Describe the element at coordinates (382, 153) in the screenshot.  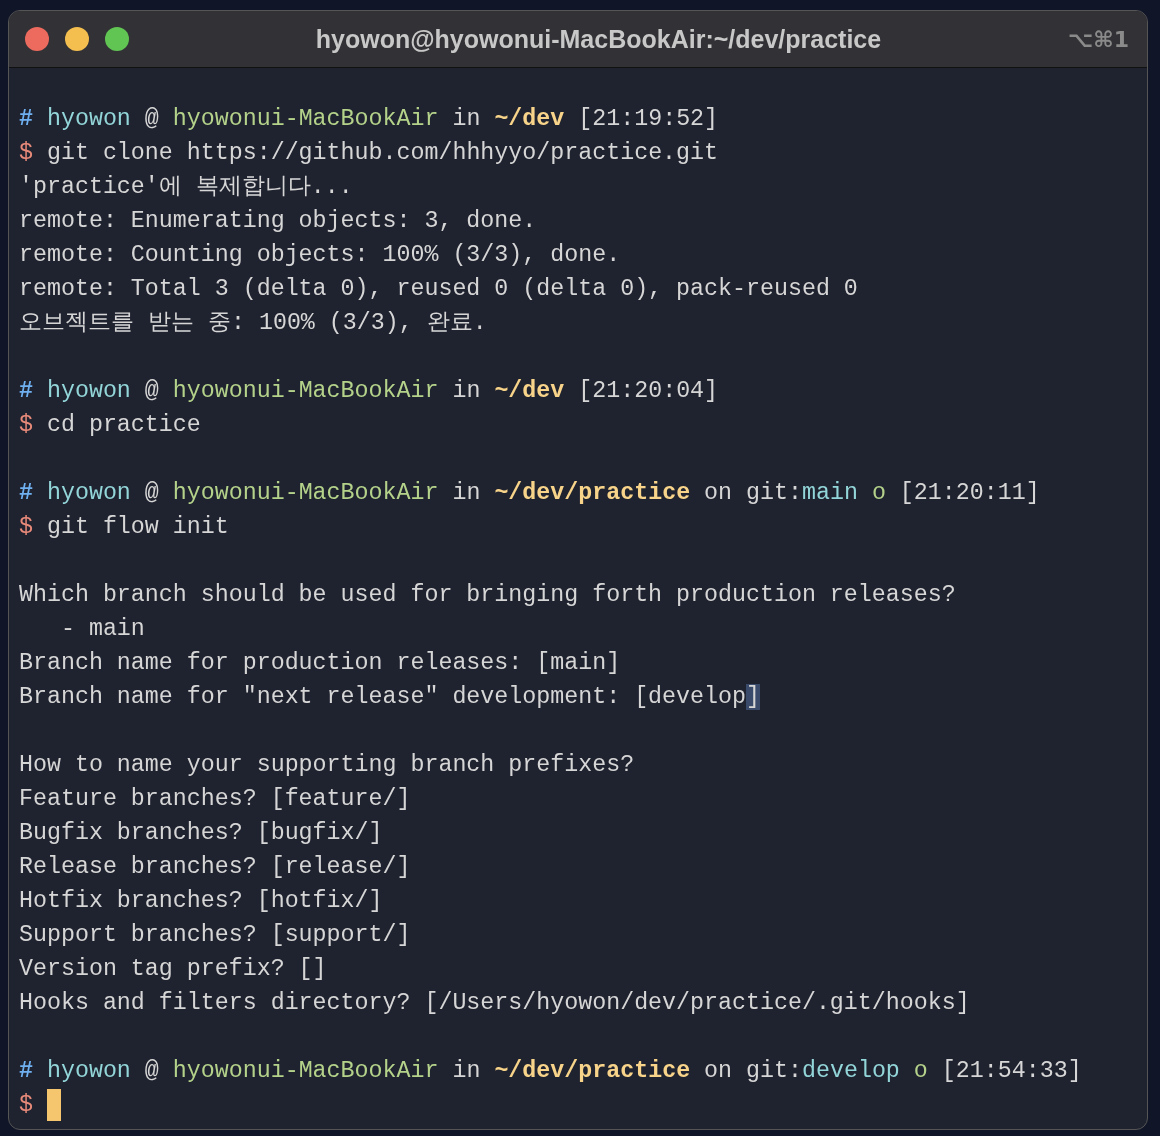
I see `command-text: git clone https://github.com/hhhyyo/practice.git` at that location.